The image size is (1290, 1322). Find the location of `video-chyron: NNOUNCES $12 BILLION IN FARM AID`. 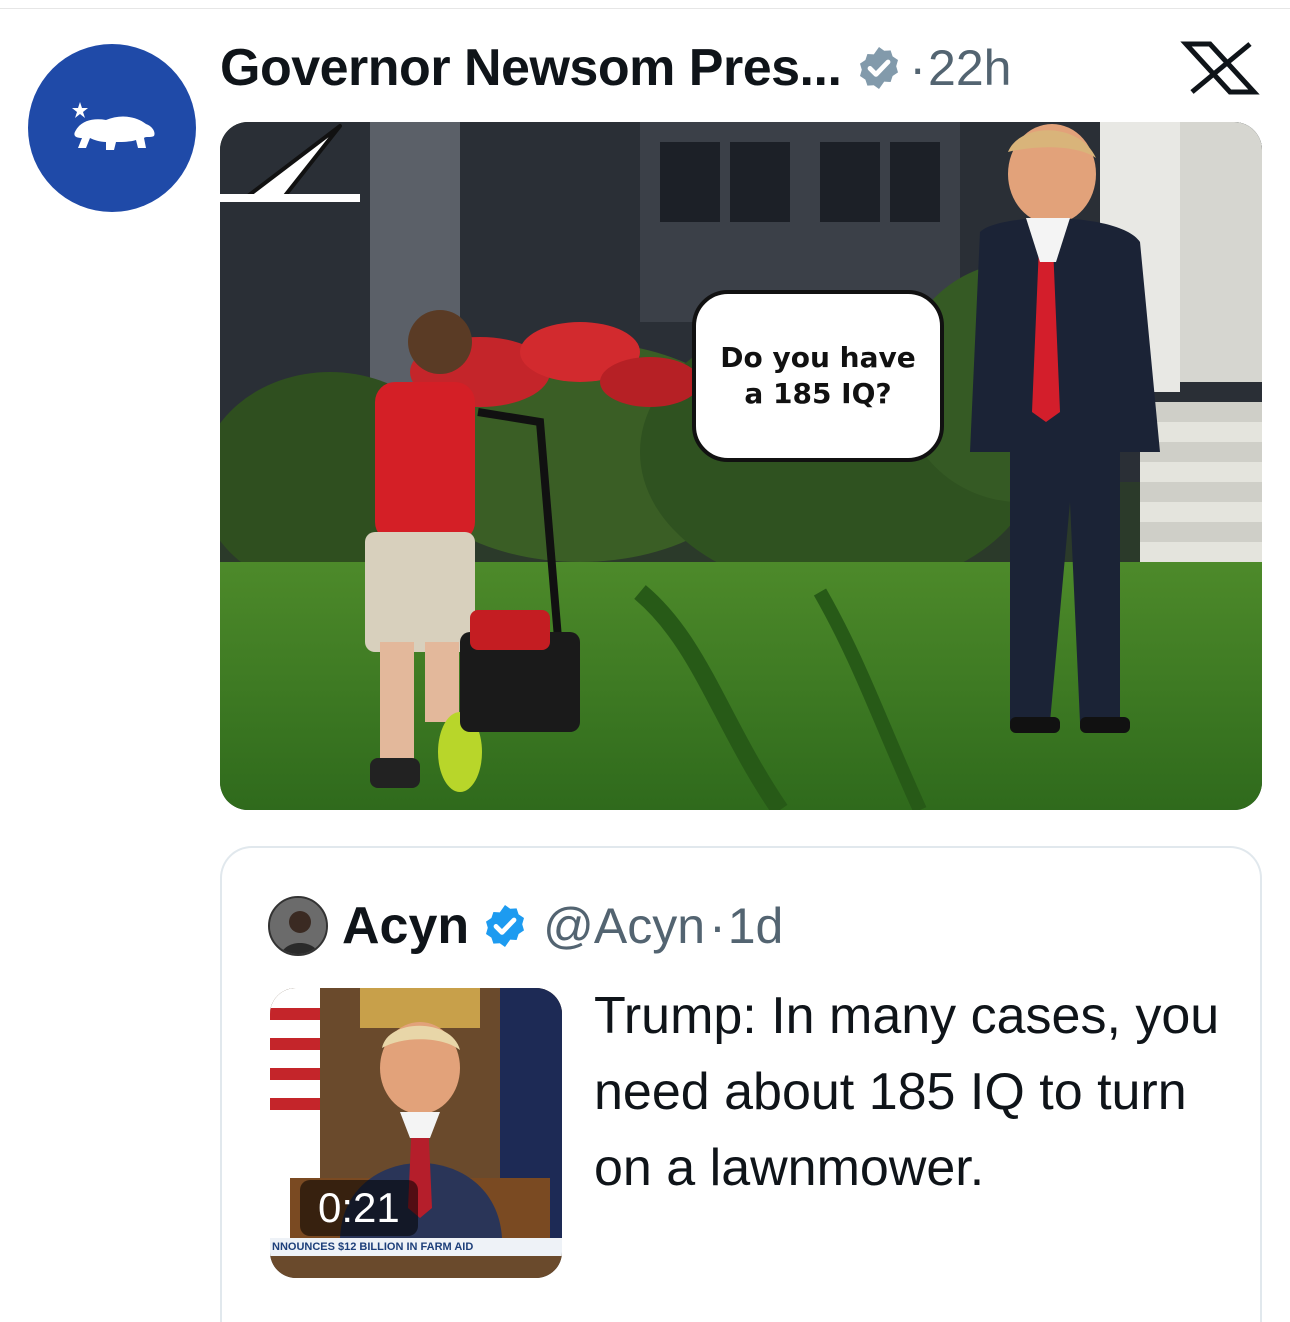

video-chyron: NNOUNCES $12 BILLION IN FARM AID is located at coordinates (416, 1247).